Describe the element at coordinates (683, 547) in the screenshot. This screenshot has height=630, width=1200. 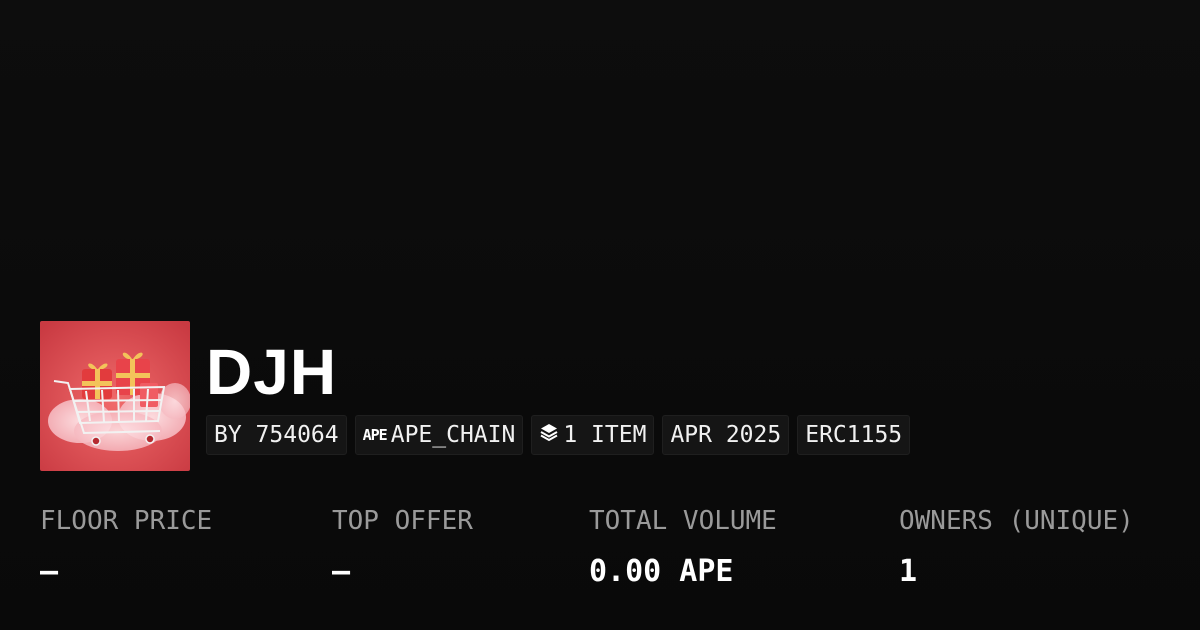
I see `total-volume-stat: TOTAL VOLUME 0.00 APE` at that location.